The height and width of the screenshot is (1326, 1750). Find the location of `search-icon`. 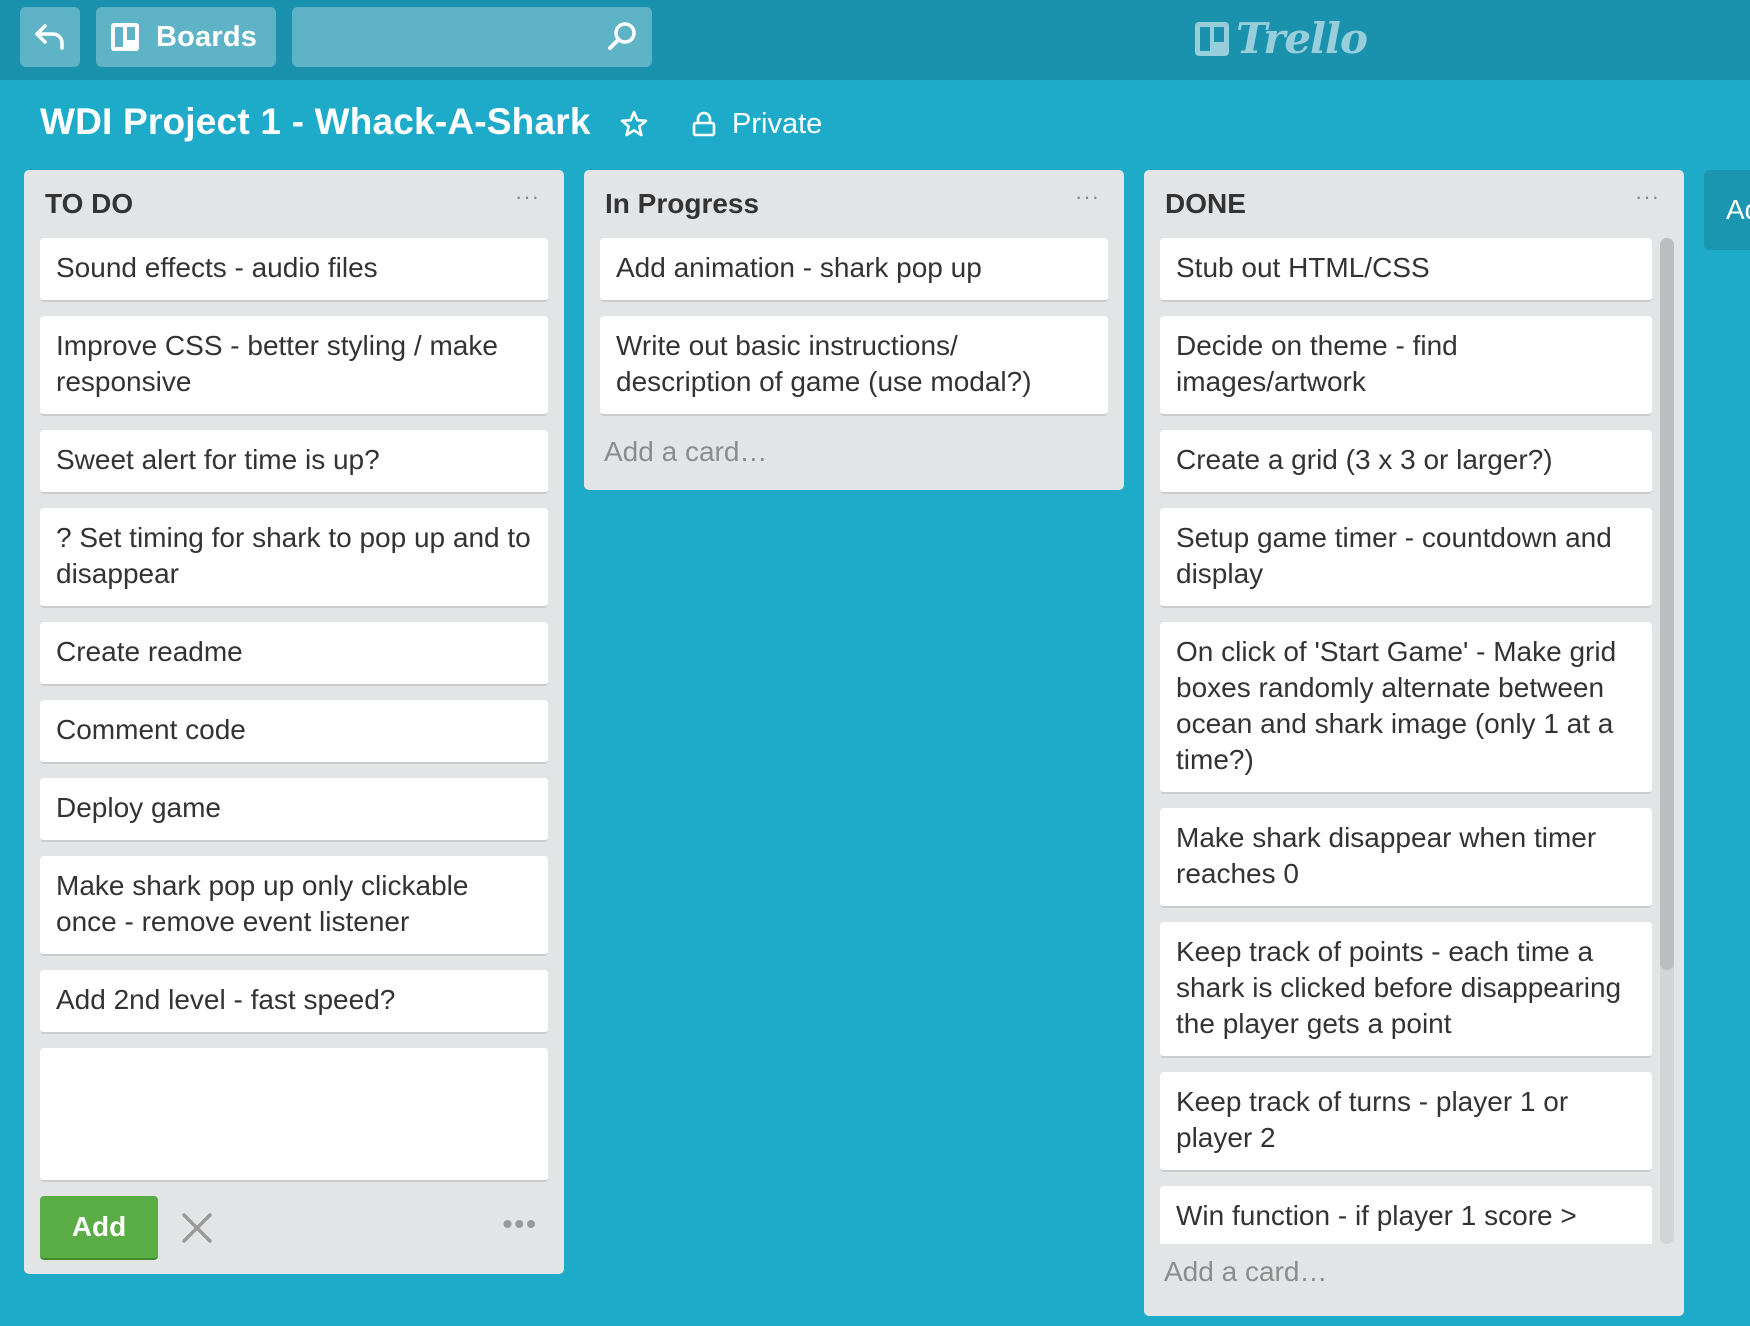

search-icon is located at coordinates (622, 36).